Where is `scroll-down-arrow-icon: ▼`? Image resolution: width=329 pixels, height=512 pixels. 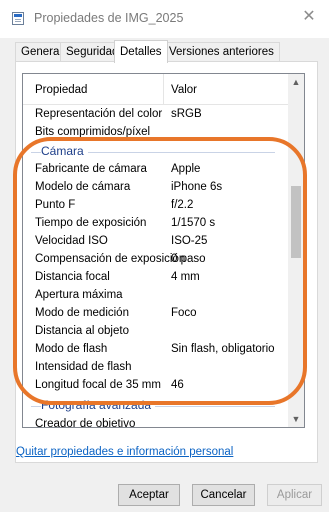 scroll-down-arrow-icon: ▼ is located at coordinates (296, 419).